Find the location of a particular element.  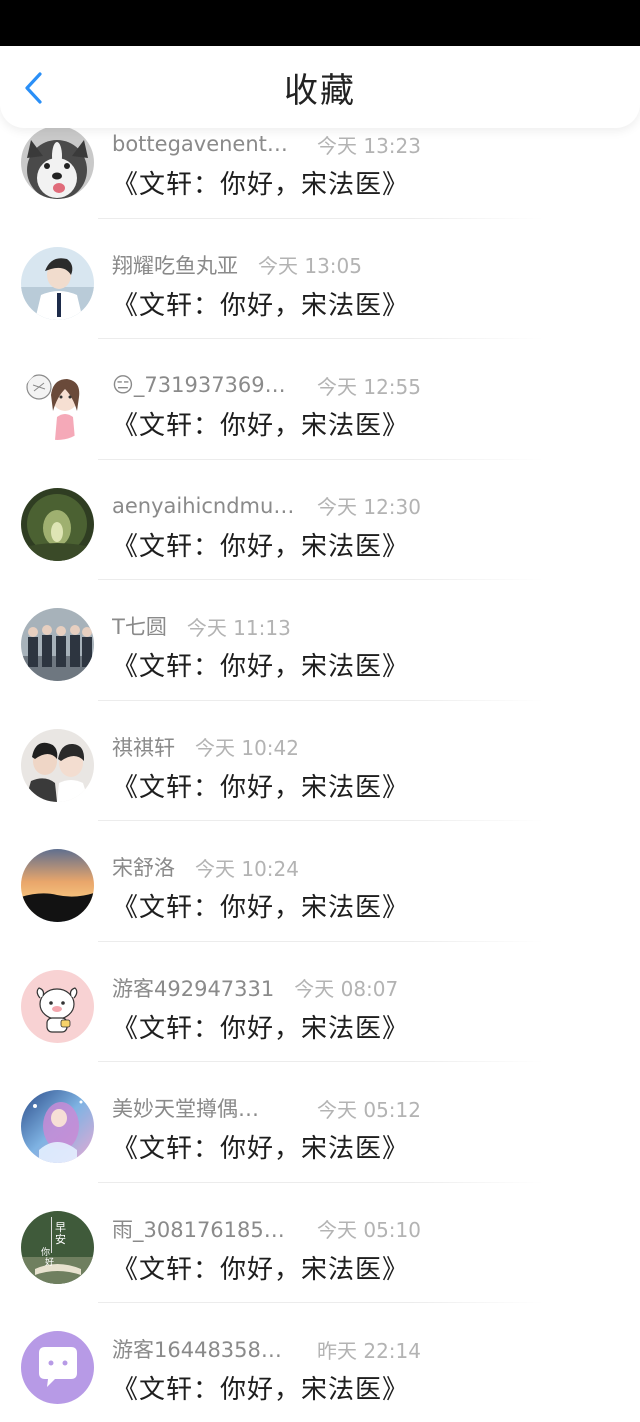

username: T七圆 is located at coordinates (139, 627).